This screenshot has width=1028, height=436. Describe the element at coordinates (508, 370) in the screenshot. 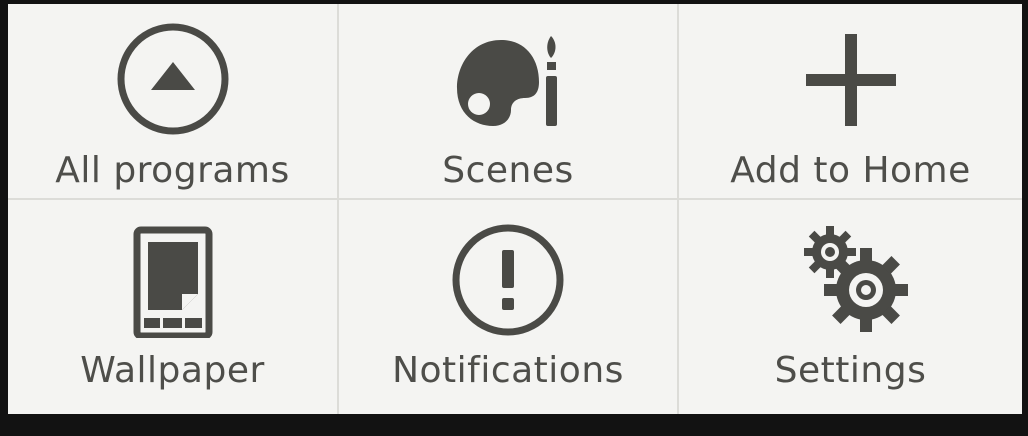

I see `menu-item-label: Notifications` at that location.